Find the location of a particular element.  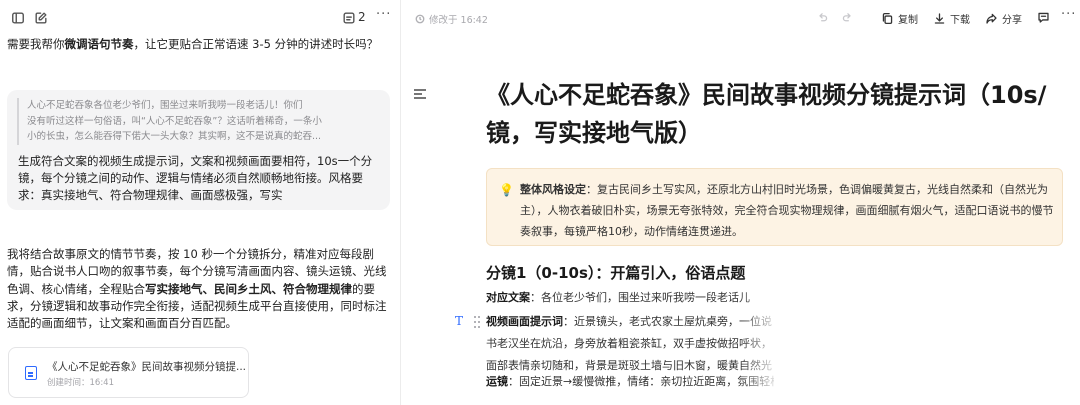

redo-button is located at coordinates (847, 17).